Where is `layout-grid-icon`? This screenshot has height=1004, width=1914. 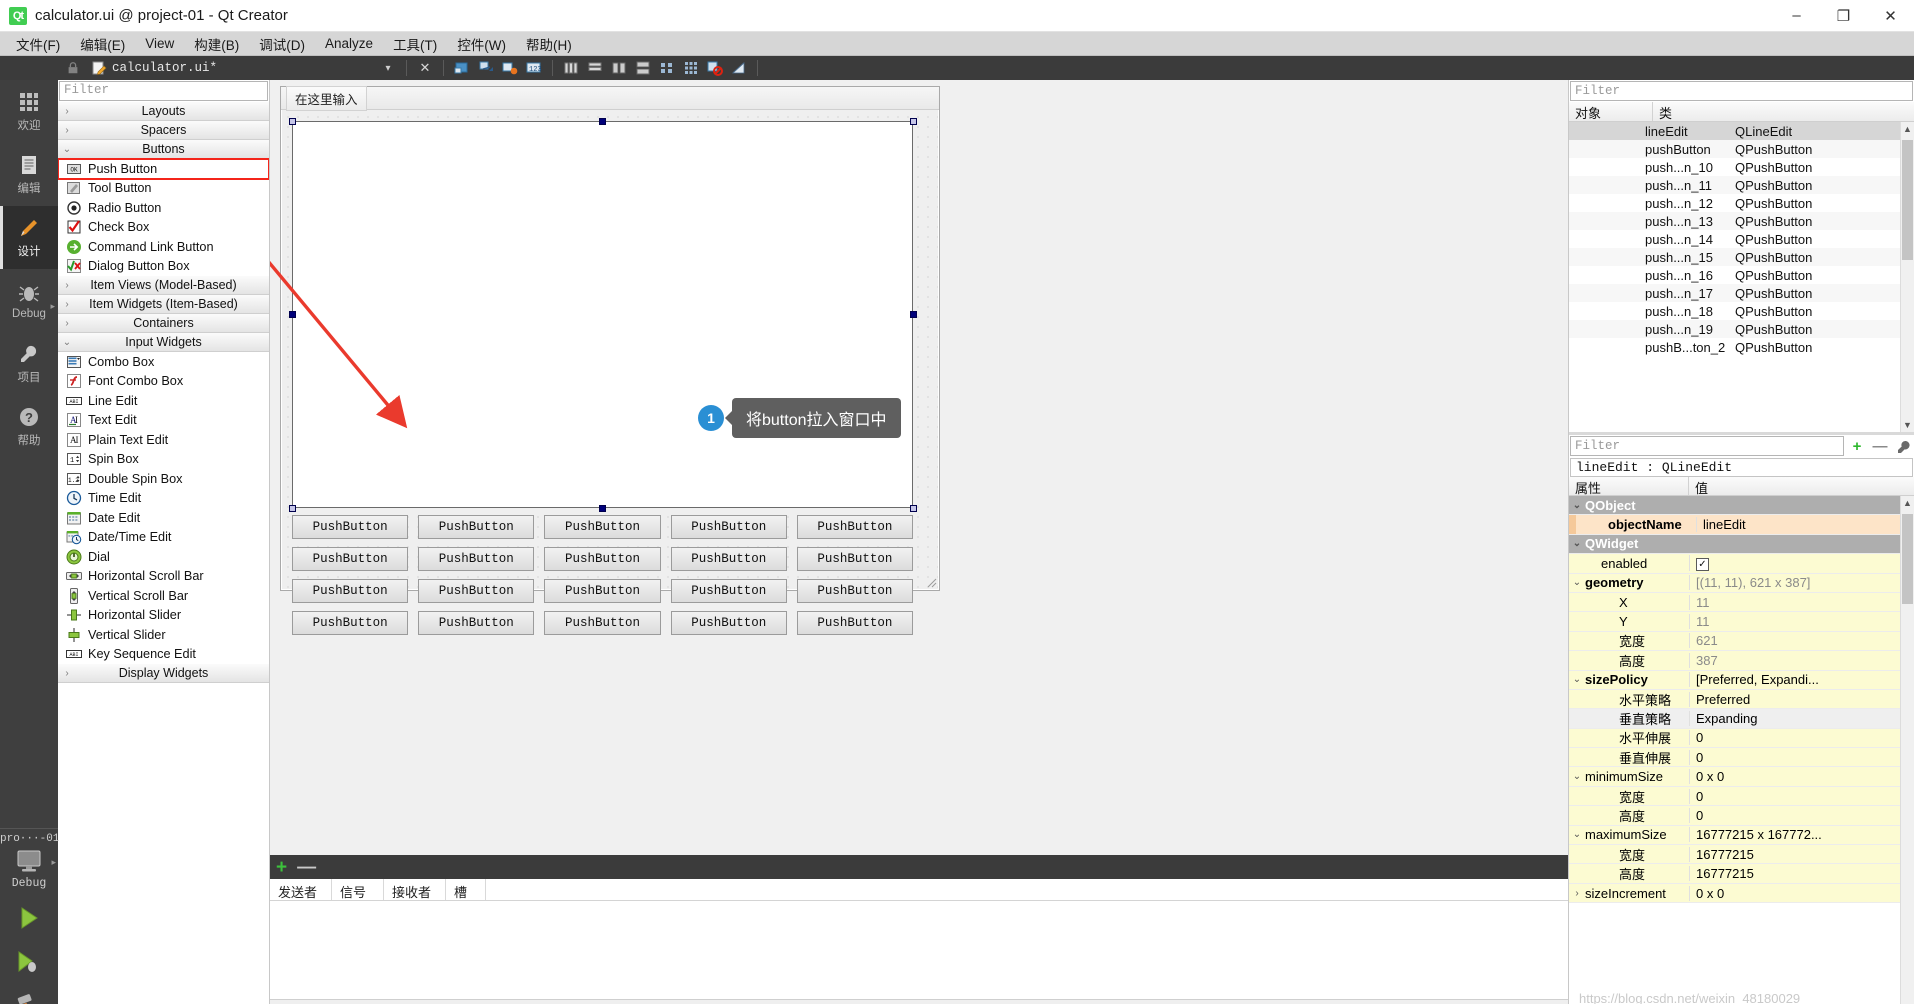 layout-grid-icon is located at coordinates (691, 68).